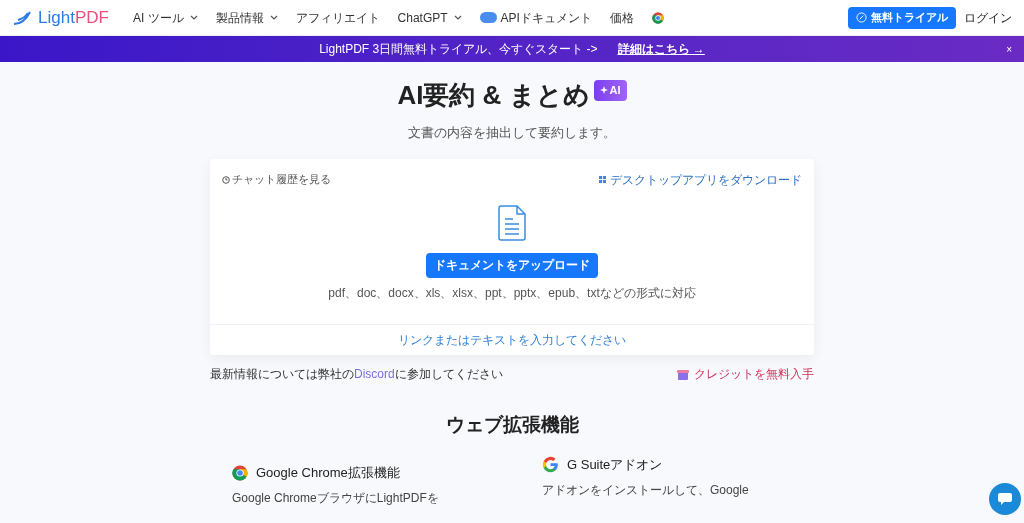 The image size is (1024, 523). I want to click on chat-button, so click(1005, 499).